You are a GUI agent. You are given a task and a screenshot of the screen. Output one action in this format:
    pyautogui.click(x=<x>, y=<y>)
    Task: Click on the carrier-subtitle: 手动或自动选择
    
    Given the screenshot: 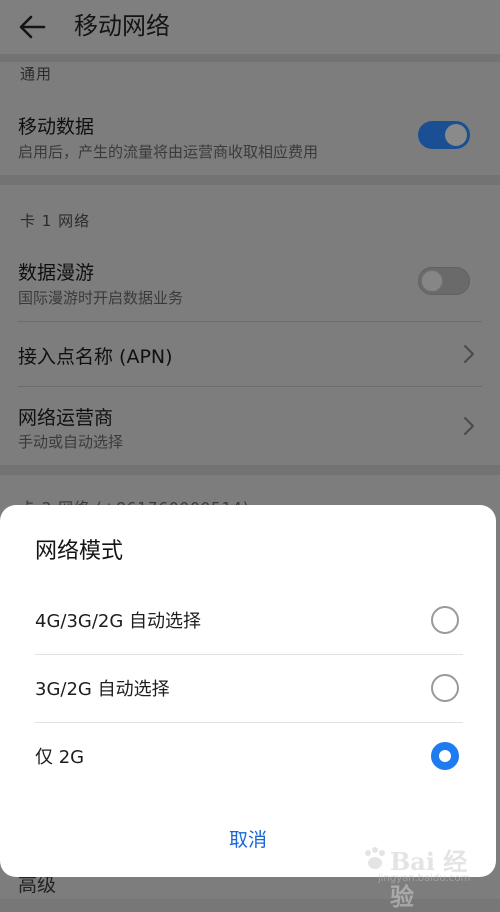 What is the action you would take?
    pyautogui.click(x=71, y=442)
    